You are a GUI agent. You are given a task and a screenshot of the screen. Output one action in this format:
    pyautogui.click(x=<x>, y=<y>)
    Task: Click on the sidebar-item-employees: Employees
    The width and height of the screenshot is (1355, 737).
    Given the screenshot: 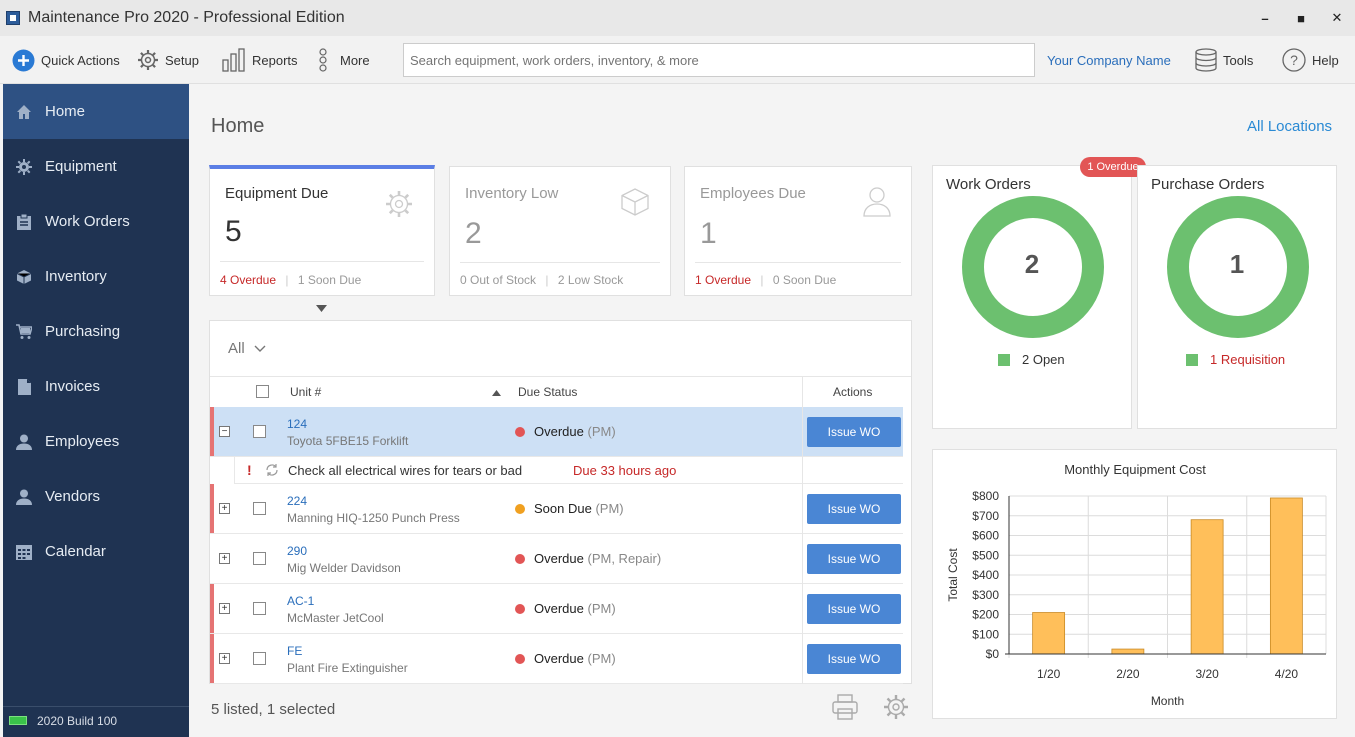 What is the action you would take?
    pyautogui.click(x=96, y=441)
    